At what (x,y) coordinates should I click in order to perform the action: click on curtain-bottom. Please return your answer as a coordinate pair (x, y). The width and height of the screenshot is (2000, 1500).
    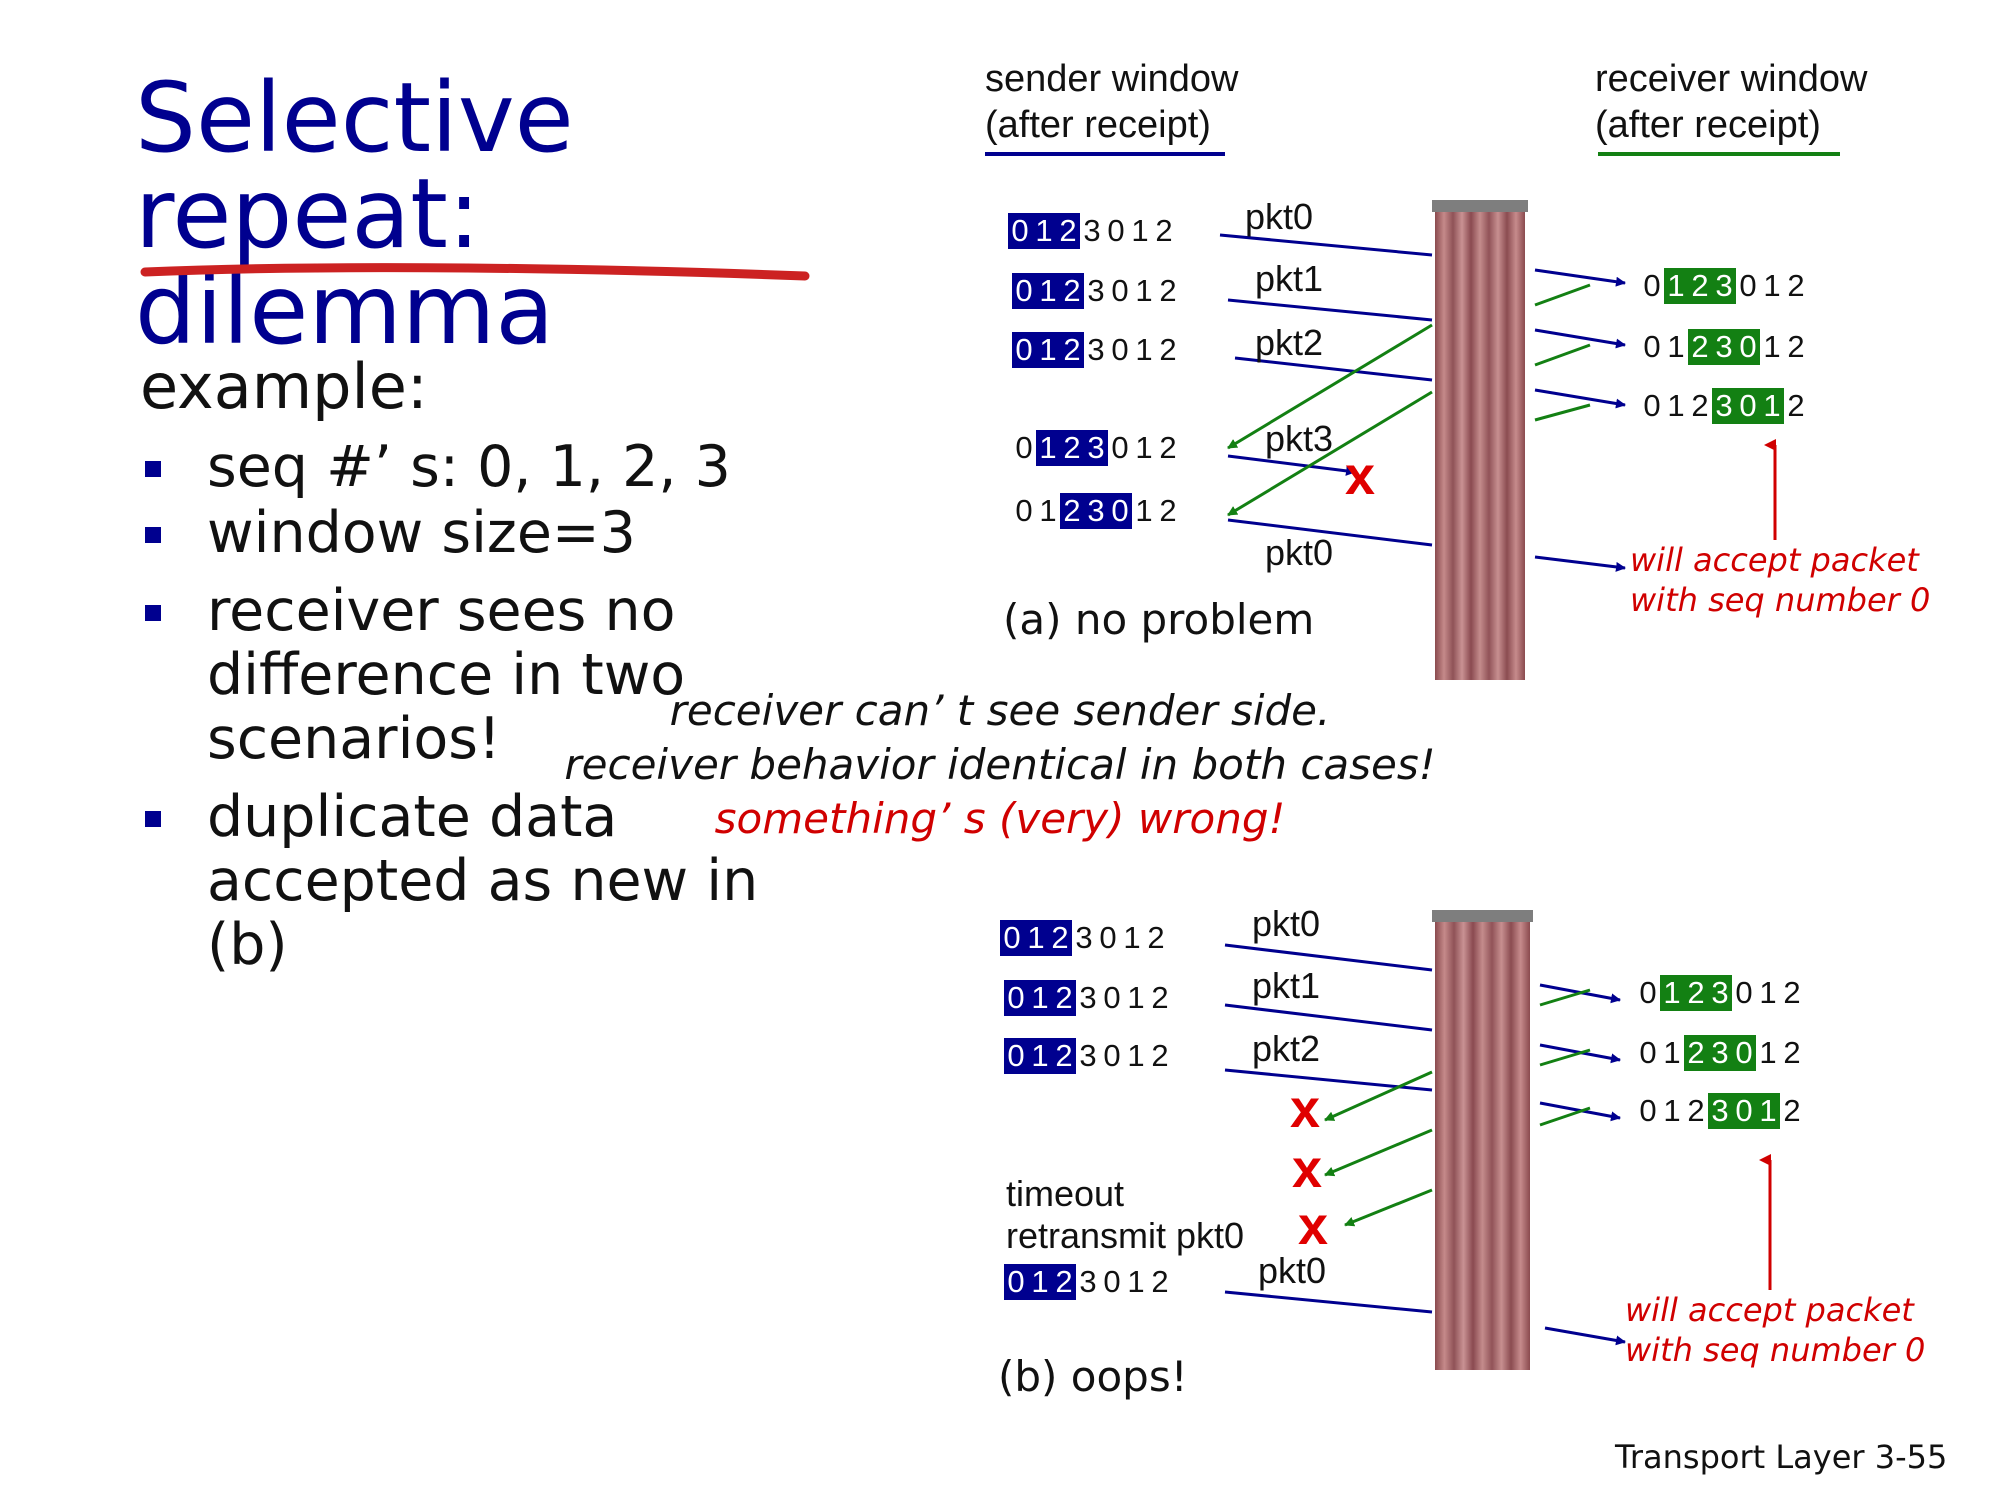
    Looking at the image, I should click on (1482, 1140).